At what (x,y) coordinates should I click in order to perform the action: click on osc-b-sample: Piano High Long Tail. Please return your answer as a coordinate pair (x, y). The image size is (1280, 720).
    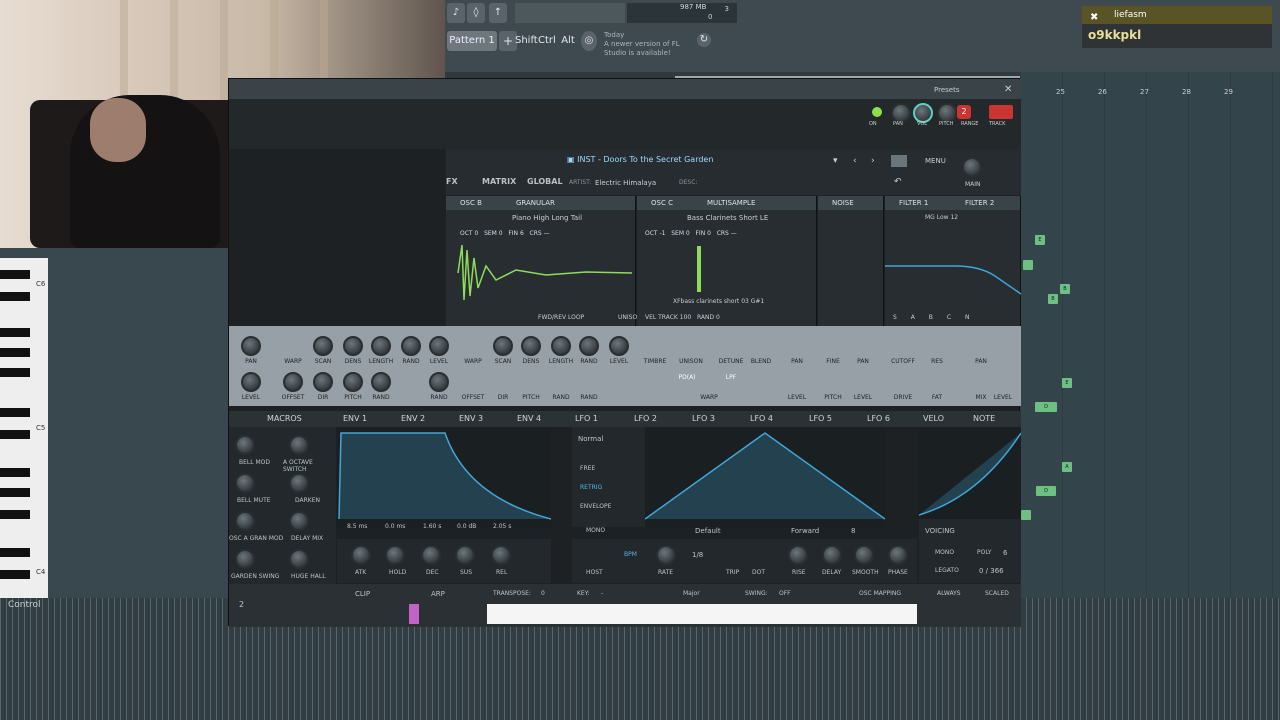
    Looking at the image, I should click on (547, 218).